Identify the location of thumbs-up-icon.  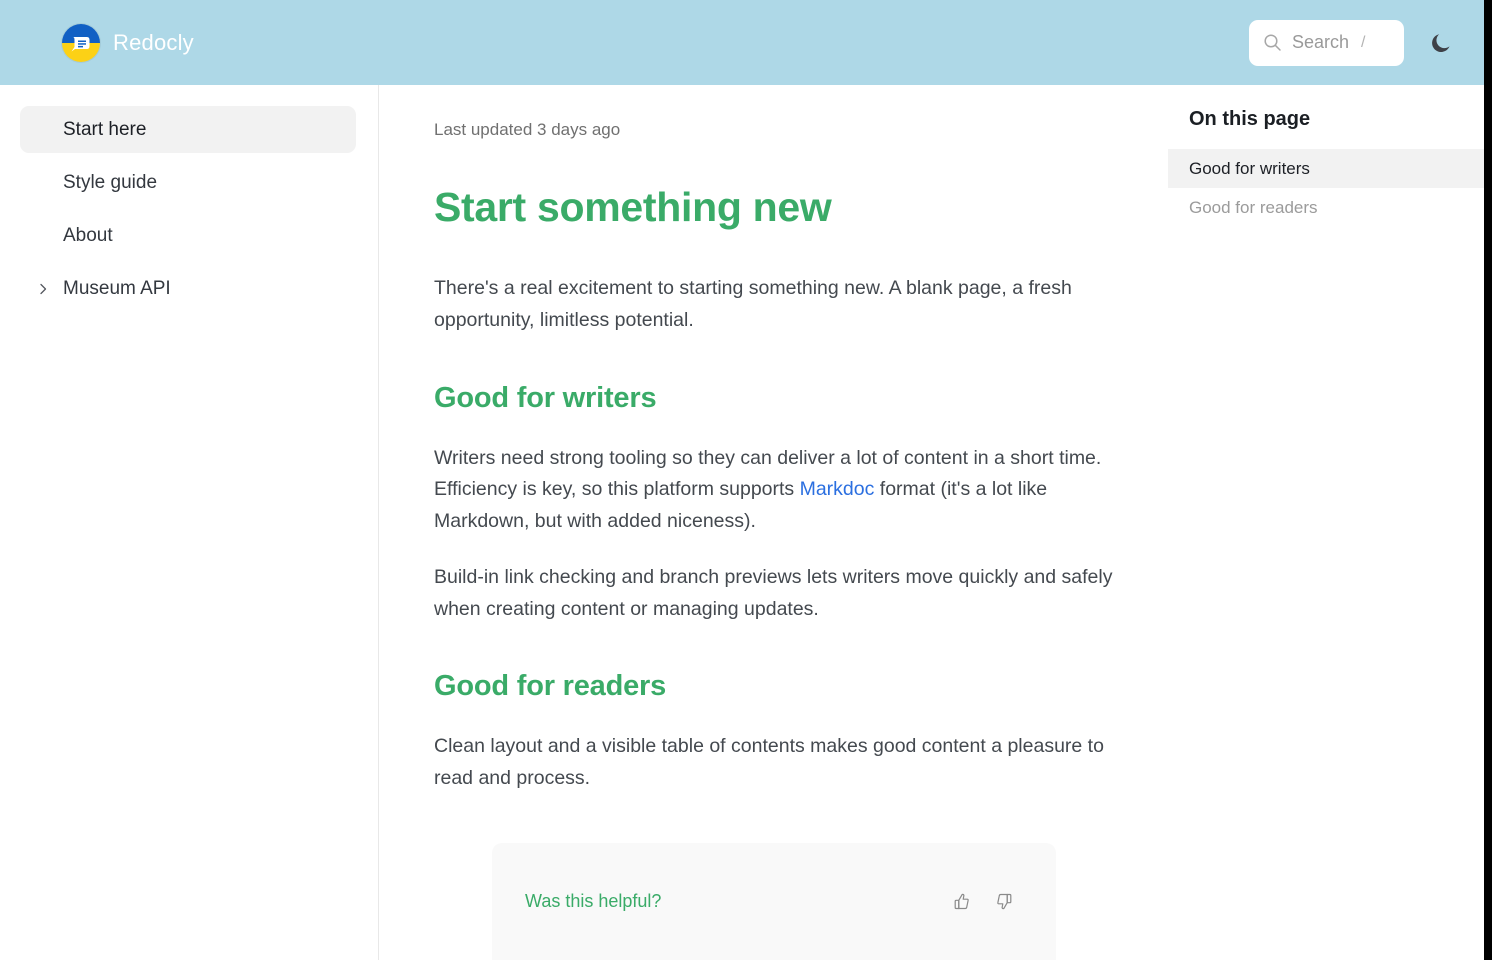
(960, 904).